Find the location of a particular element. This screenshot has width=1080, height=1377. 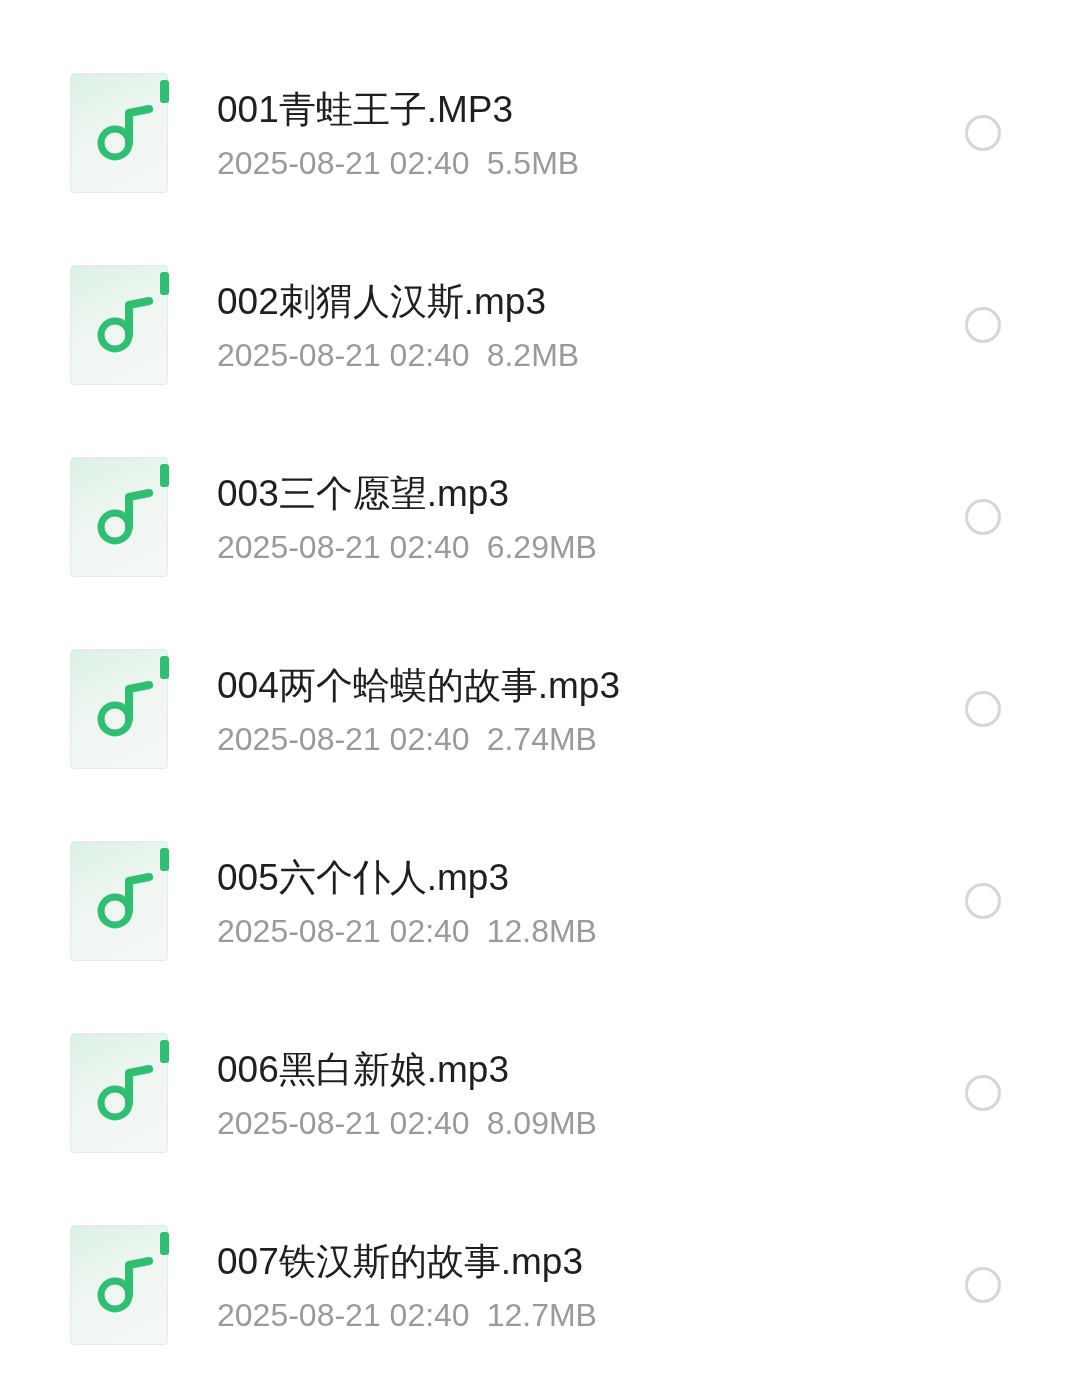

file-name: 003三个愿望.mp3 is located at coordinates (363, 494).